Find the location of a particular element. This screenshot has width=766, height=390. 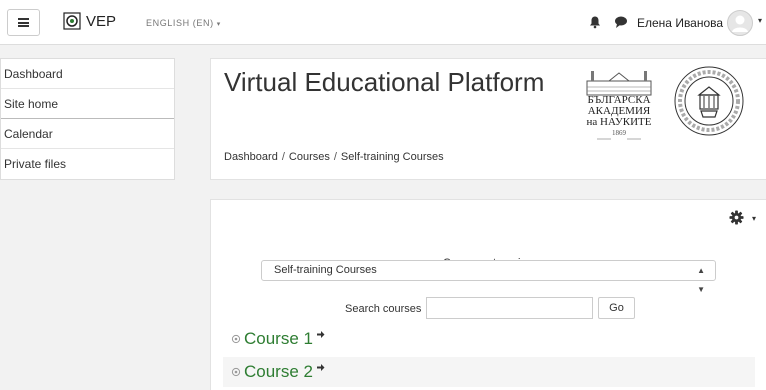

menu-icon is located at coordinates (23, 22).